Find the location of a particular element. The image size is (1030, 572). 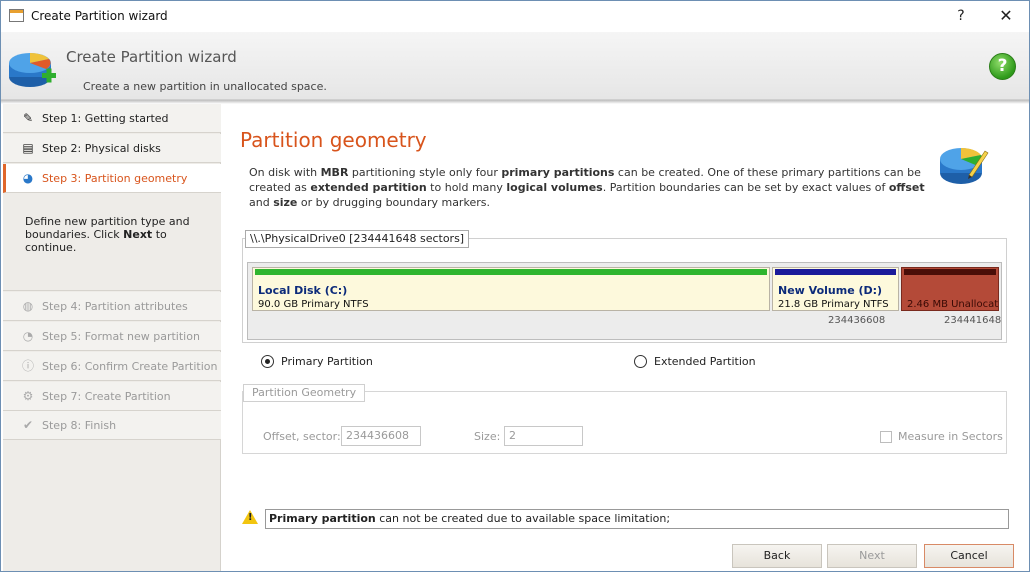

step-confirm-create: ⓘ Step 6: Confirm Create Partition is located at coordinates (112, 366).